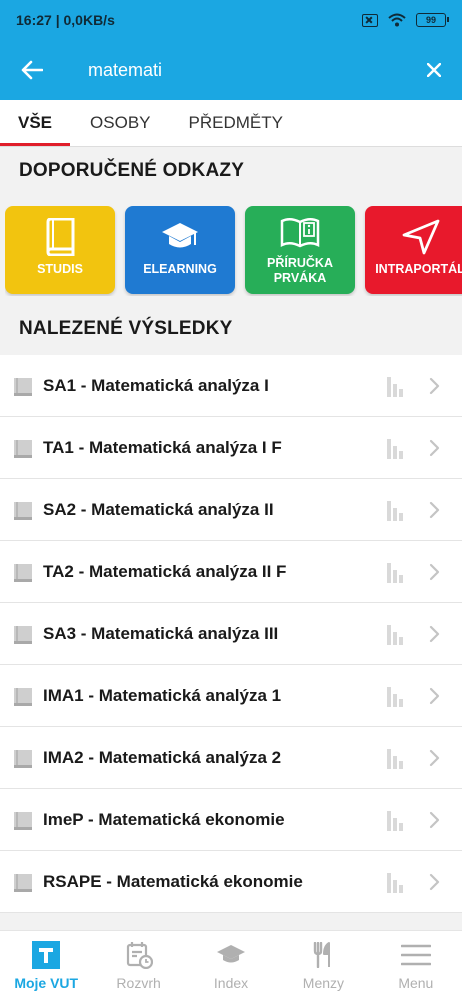  I want to click on result-row: TA2 - Matematická analýza II F, so click(231, 572).